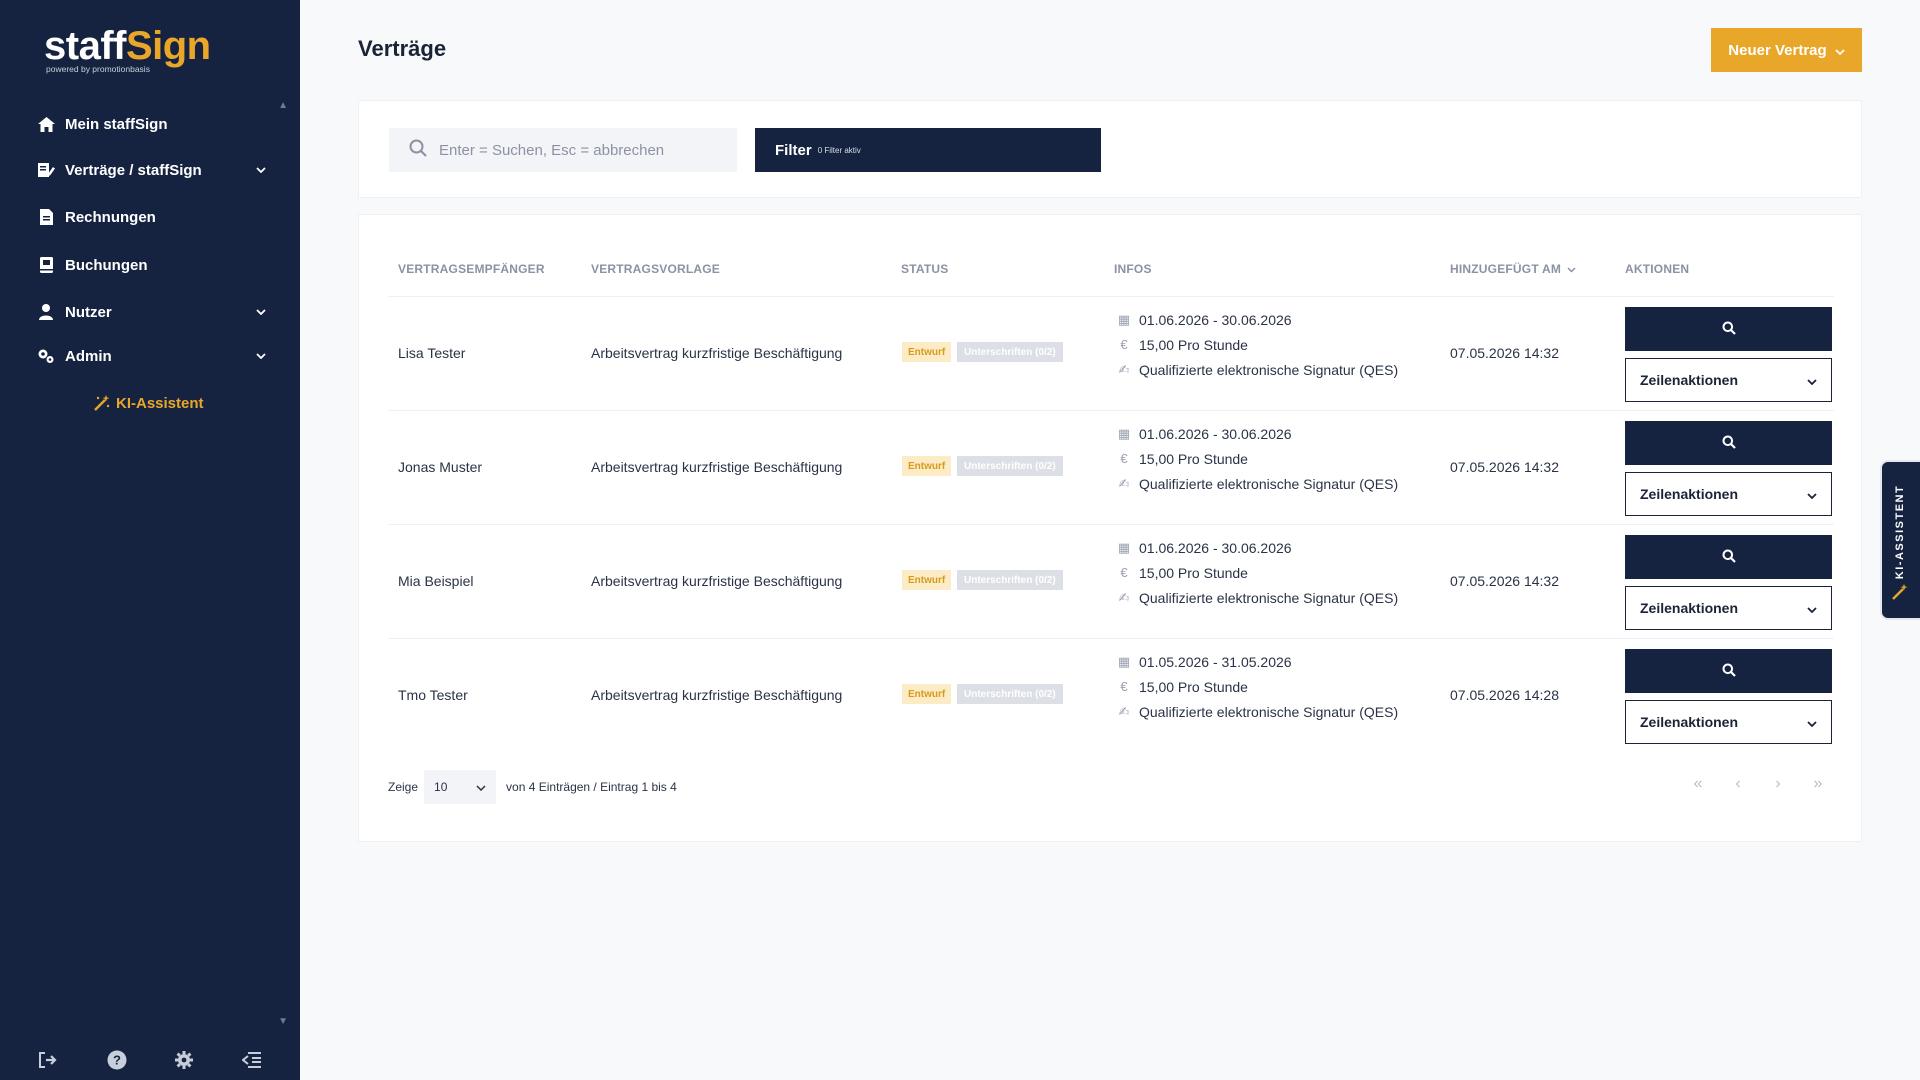 The height and width of the screenshot is (1080, 1920). I want to click on sidebar-item-label: Nutzer, so click(88, 312).